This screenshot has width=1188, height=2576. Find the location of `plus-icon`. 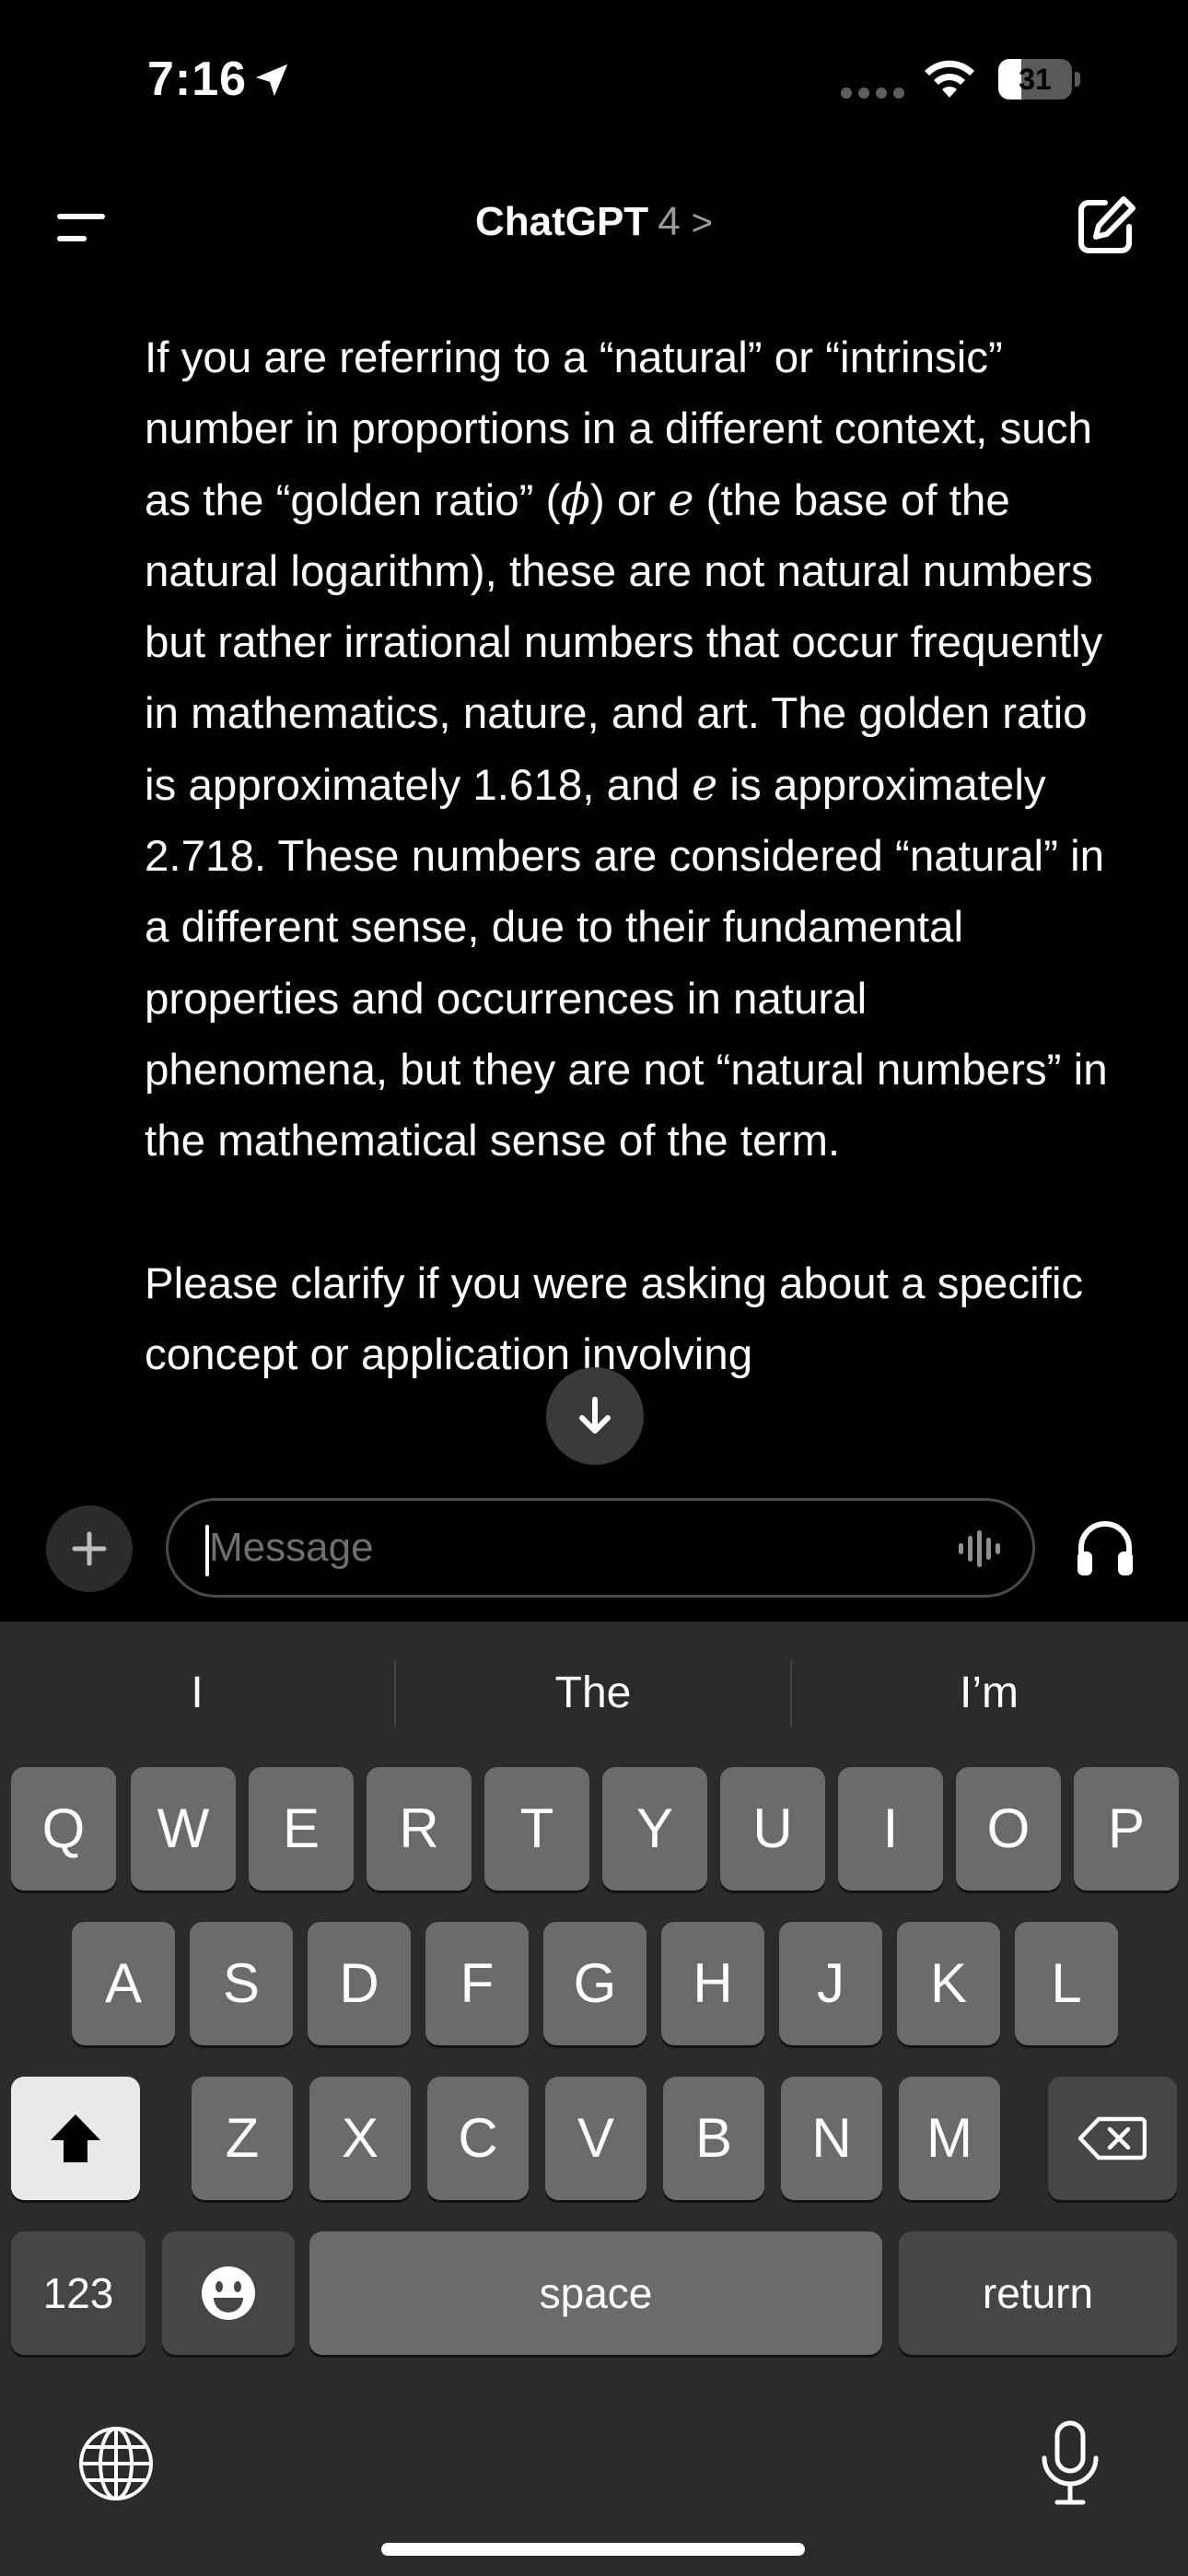

plus-icon is located at coordinates (89, 1548).